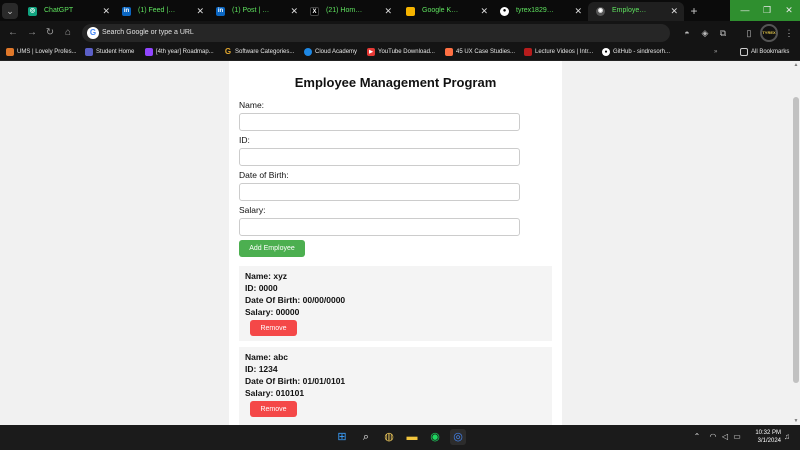 This screenshot has height=450, width=800. Describe the element at coordinates (345, 10) in the screenshot. I see `tab-title: (21) Home / X` at that location.